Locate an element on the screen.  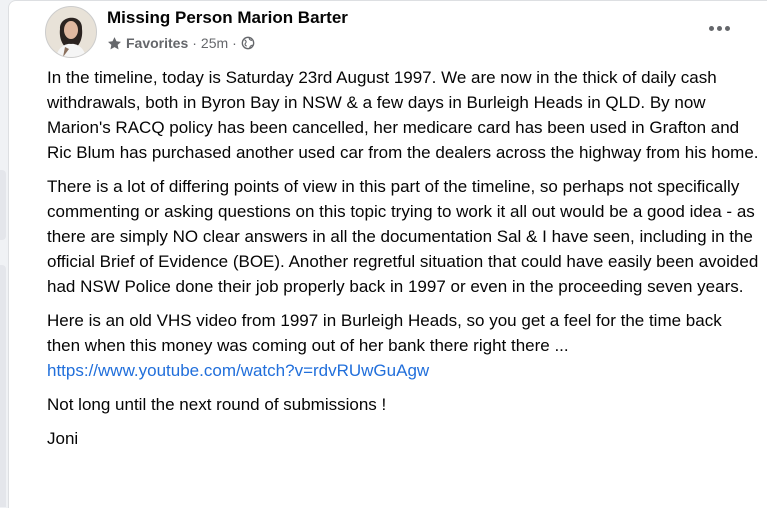
avatar is located at coordinates (71, 32).